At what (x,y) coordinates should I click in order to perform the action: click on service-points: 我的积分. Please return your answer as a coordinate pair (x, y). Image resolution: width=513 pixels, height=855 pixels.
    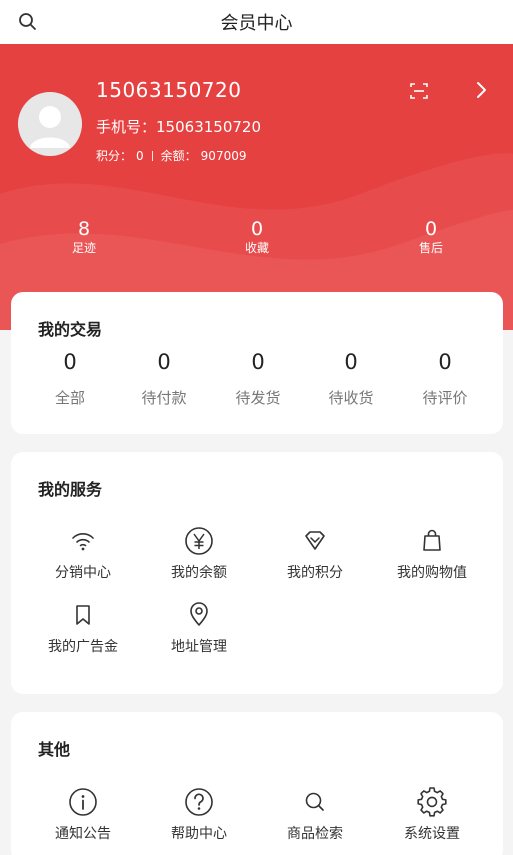
    Looking at the image, I should click on (315, 553).